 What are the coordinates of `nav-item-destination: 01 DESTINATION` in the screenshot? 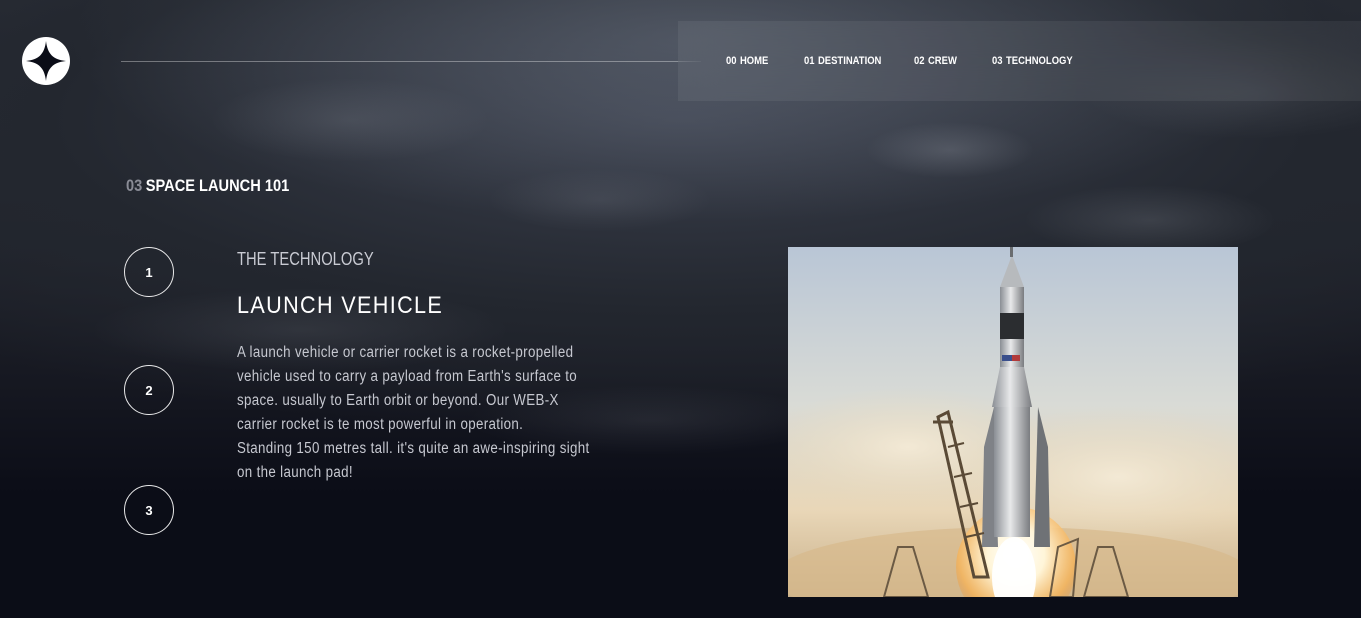 It's located at (842, 61).